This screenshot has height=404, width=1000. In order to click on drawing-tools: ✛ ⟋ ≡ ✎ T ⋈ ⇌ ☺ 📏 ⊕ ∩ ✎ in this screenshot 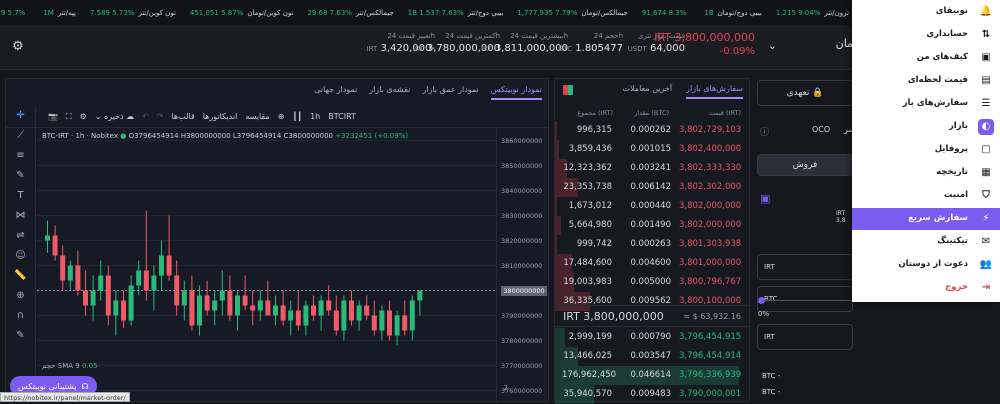, I will do `click(21, 254)`.